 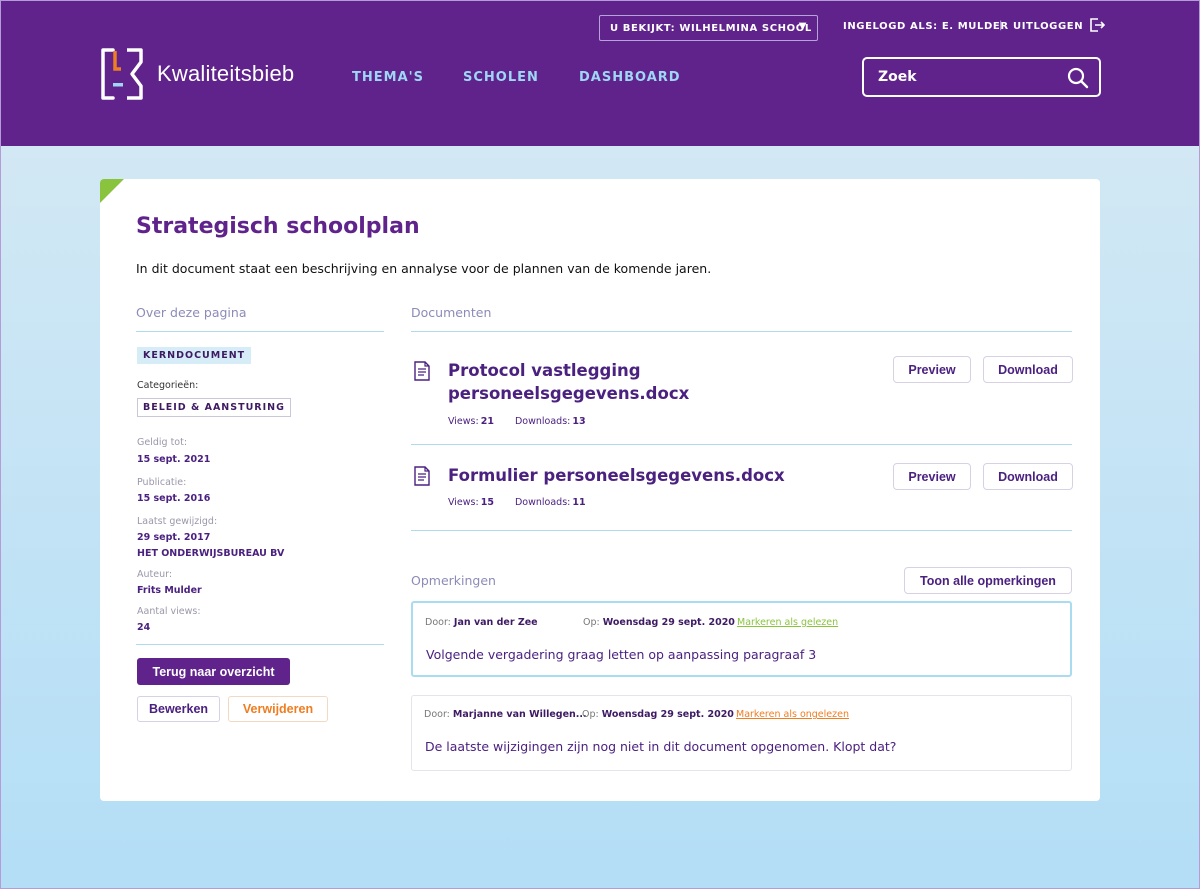 What do you see at coordinates (453, 580) in the screenshot?
I see `remarks-heading: Opmerkingen` at bounding box center [453, 580].